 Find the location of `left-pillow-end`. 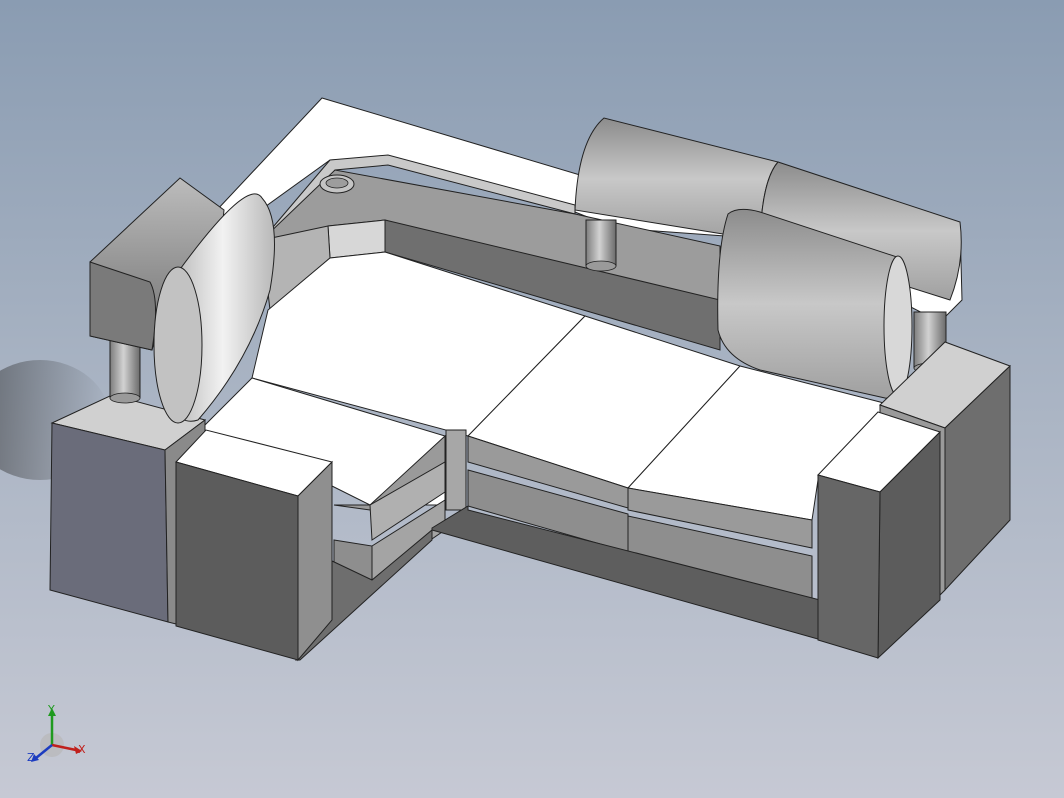

left-pillow-end is located at coordinates (178, 345).